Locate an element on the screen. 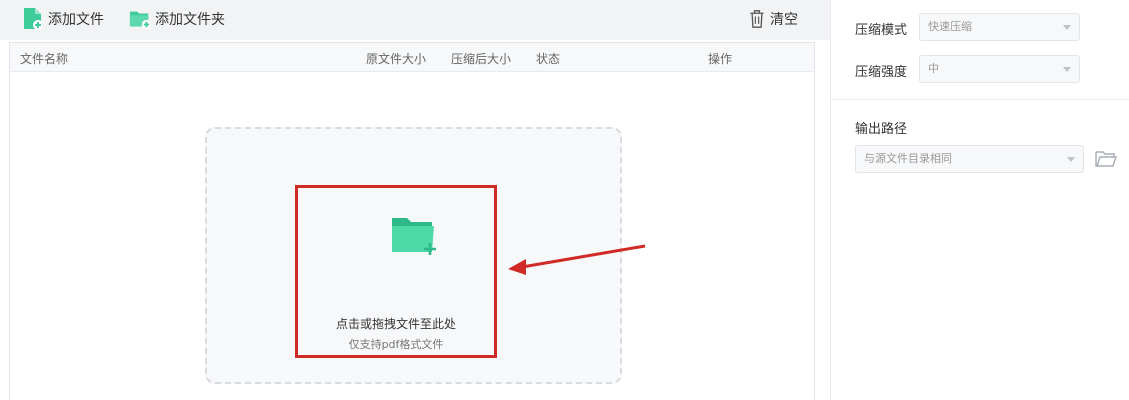  add-folder-label: 添加文件夹 is located at coordinates (190, 20).